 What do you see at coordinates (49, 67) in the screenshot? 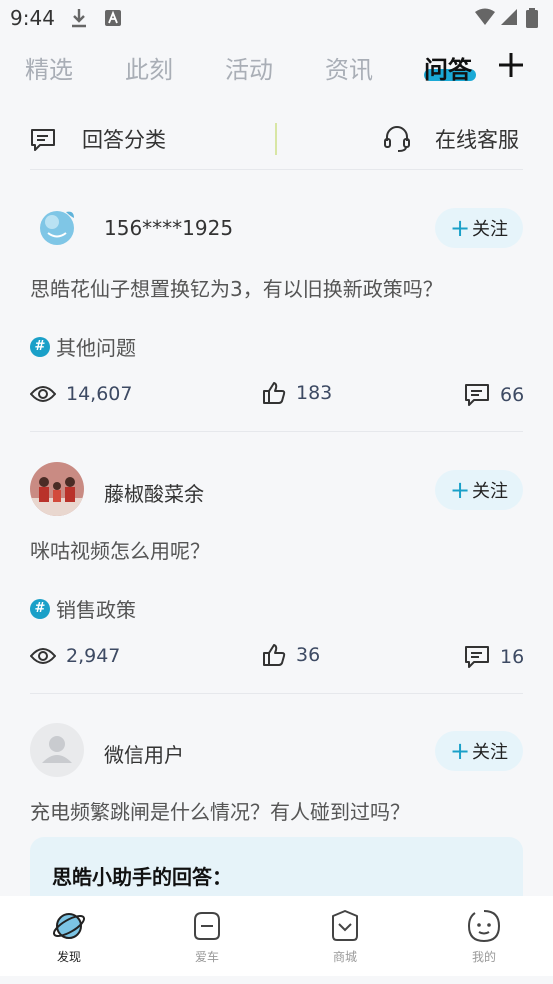
I see `tab-jingxuan: 精选` at bounding box center [49, 67].